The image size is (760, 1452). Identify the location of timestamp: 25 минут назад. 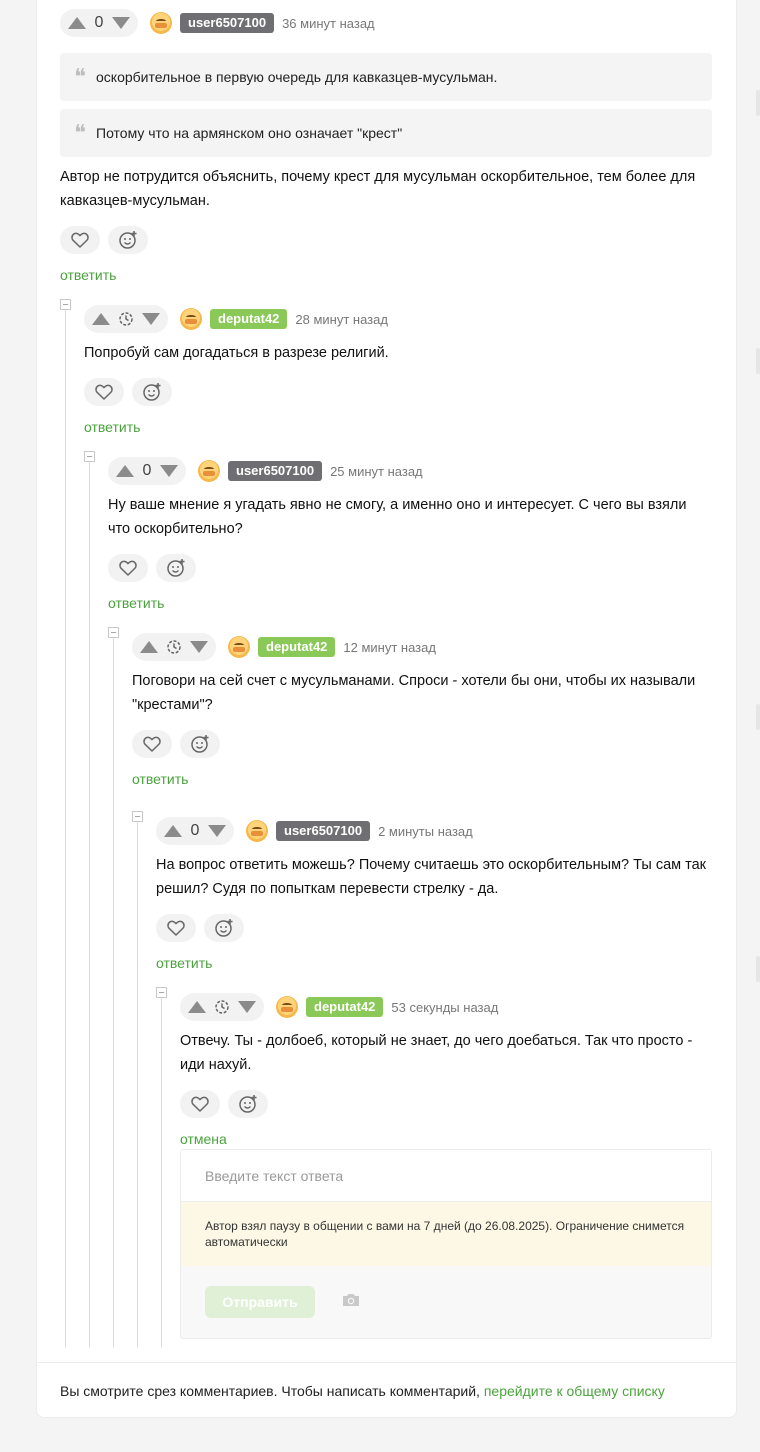
(376, 471).